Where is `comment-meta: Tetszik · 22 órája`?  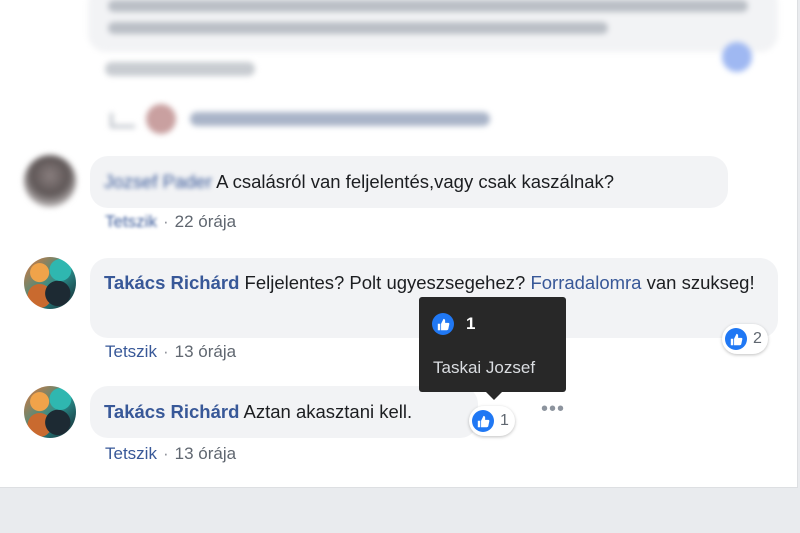 comment-meta: Tetszik · 22 órája is located at coordinates (171, 222).